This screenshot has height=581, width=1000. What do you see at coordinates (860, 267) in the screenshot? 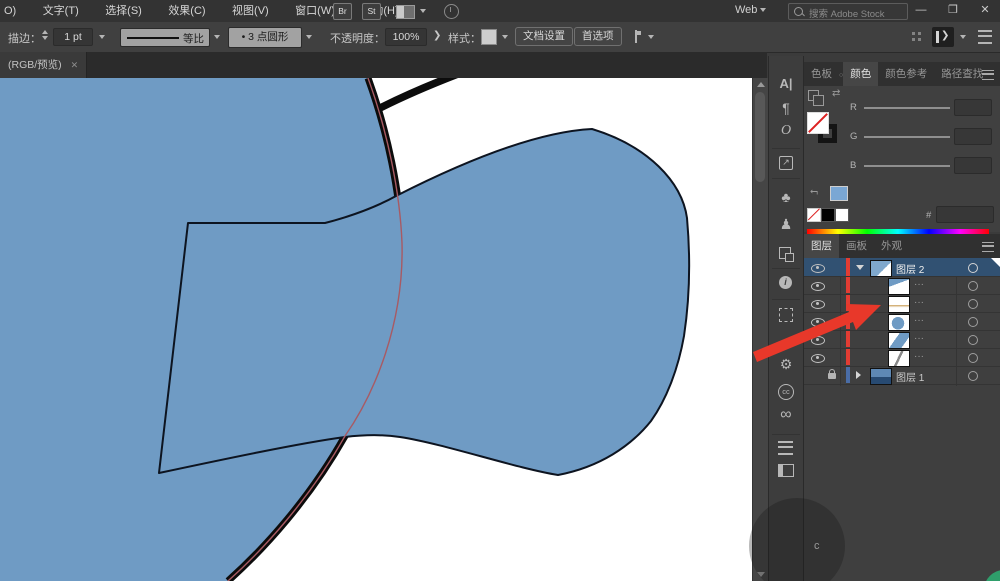
I see `expand-chevron-icon` at bounding box center [860, 267].